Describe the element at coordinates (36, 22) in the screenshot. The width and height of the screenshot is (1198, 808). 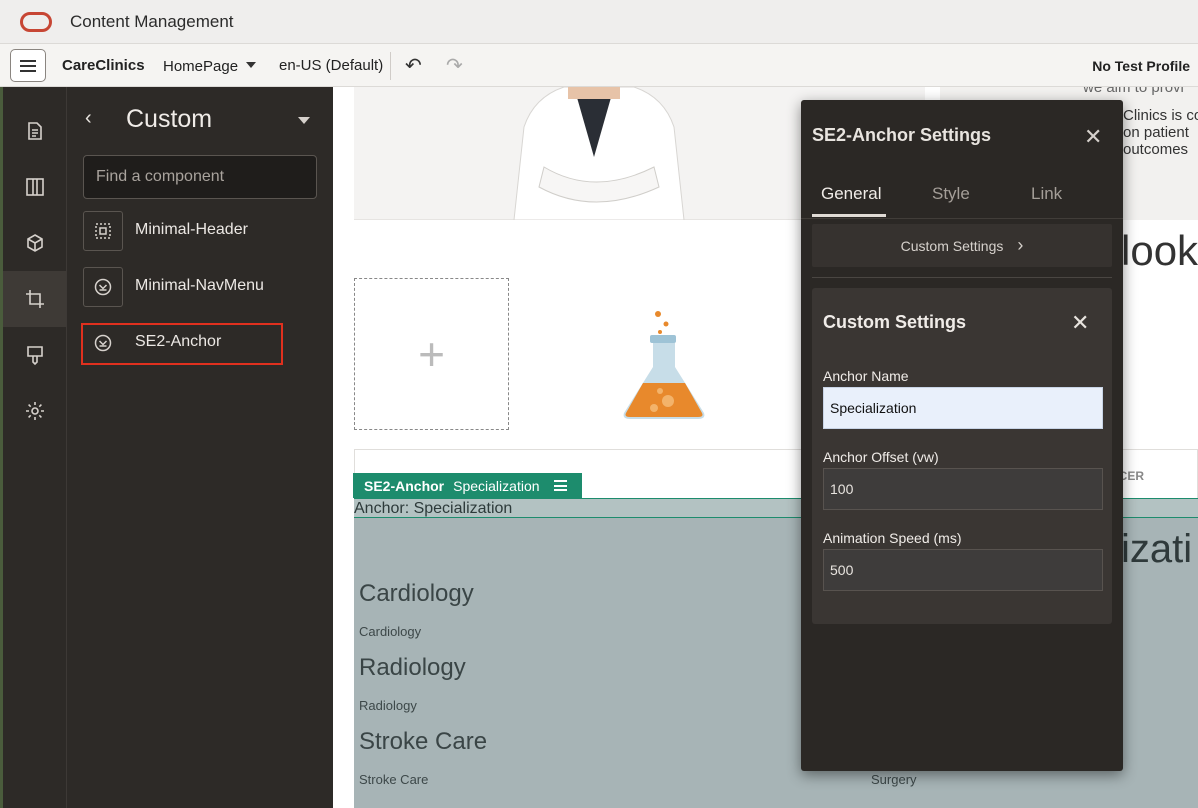
I see `oracle-logo` at that location.